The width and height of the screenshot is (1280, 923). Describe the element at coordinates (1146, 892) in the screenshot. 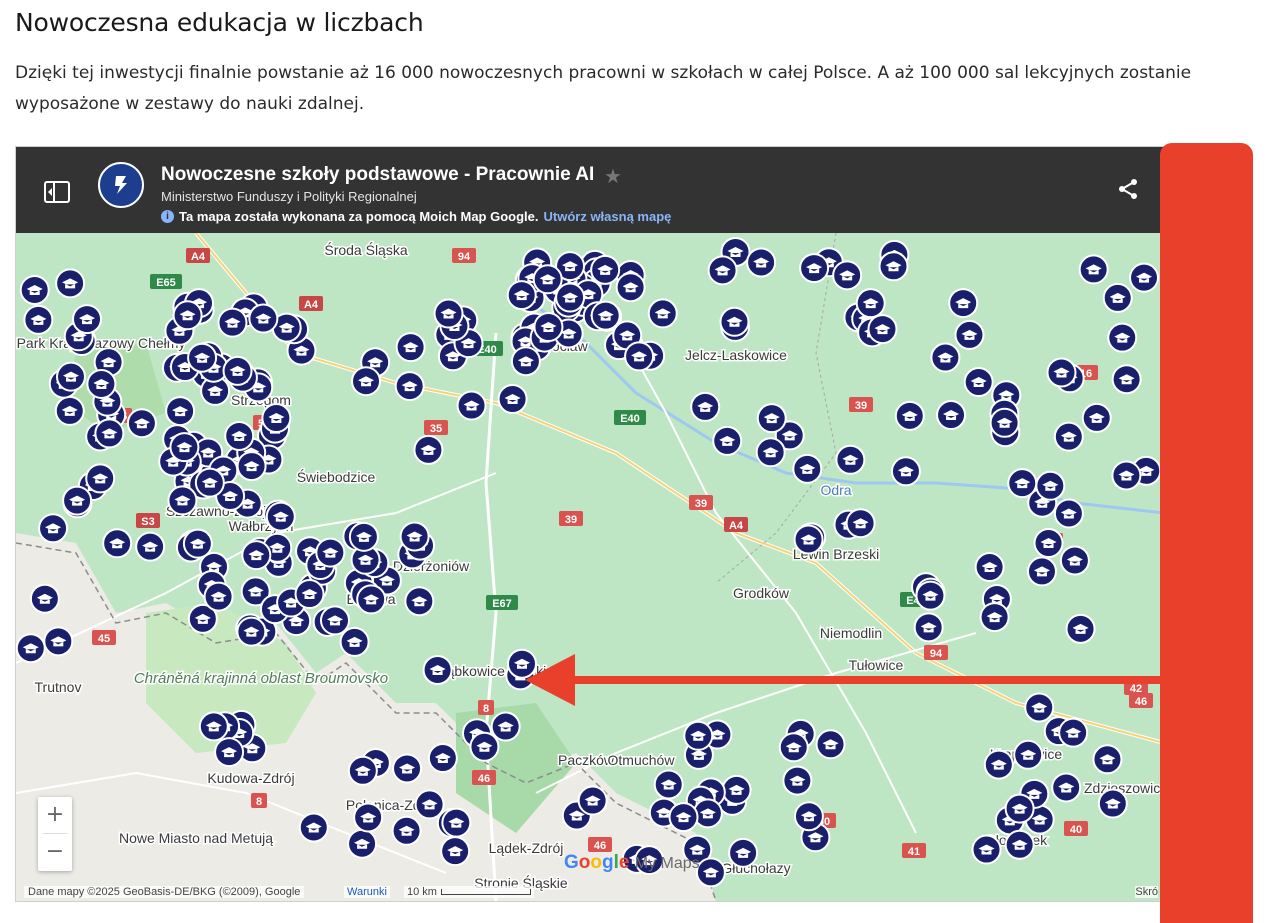

I see `shortcuts-link: Skró` at that location.